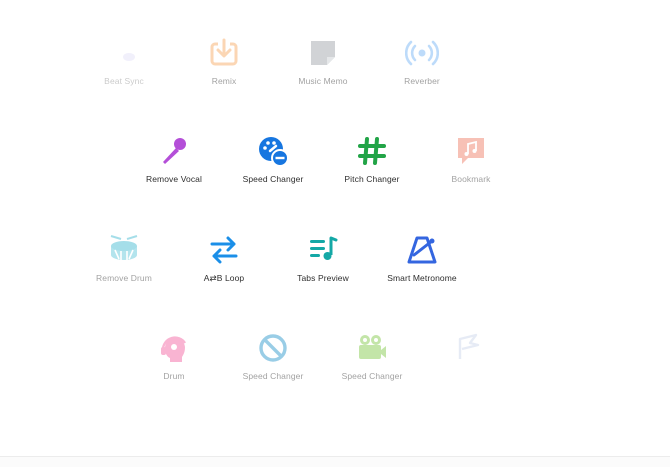 The height and width of the screenshot is (467, 670). I want to click on tool-tile-beat-sync: Beat Sync, so click(124, 68).